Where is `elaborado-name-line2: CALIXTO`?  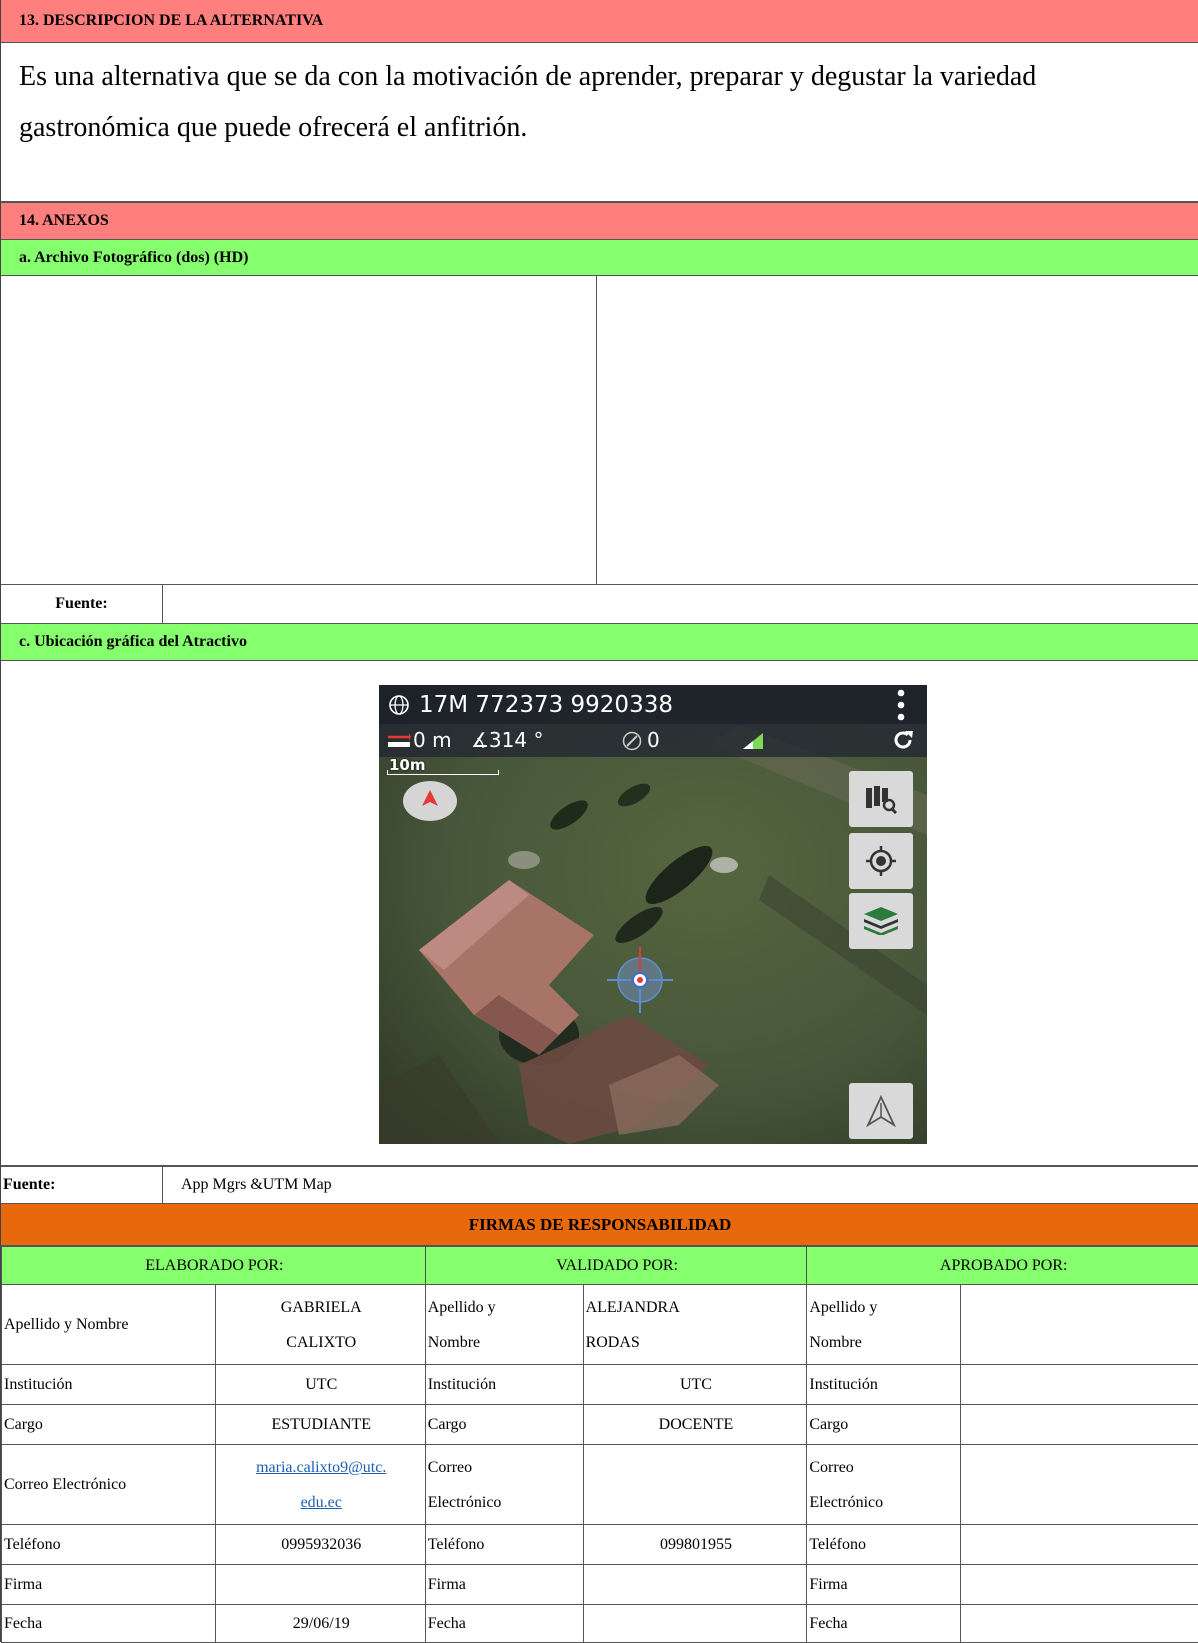 elaborado-name-line2: CALIXTO is located at coordinates (321, 1342).